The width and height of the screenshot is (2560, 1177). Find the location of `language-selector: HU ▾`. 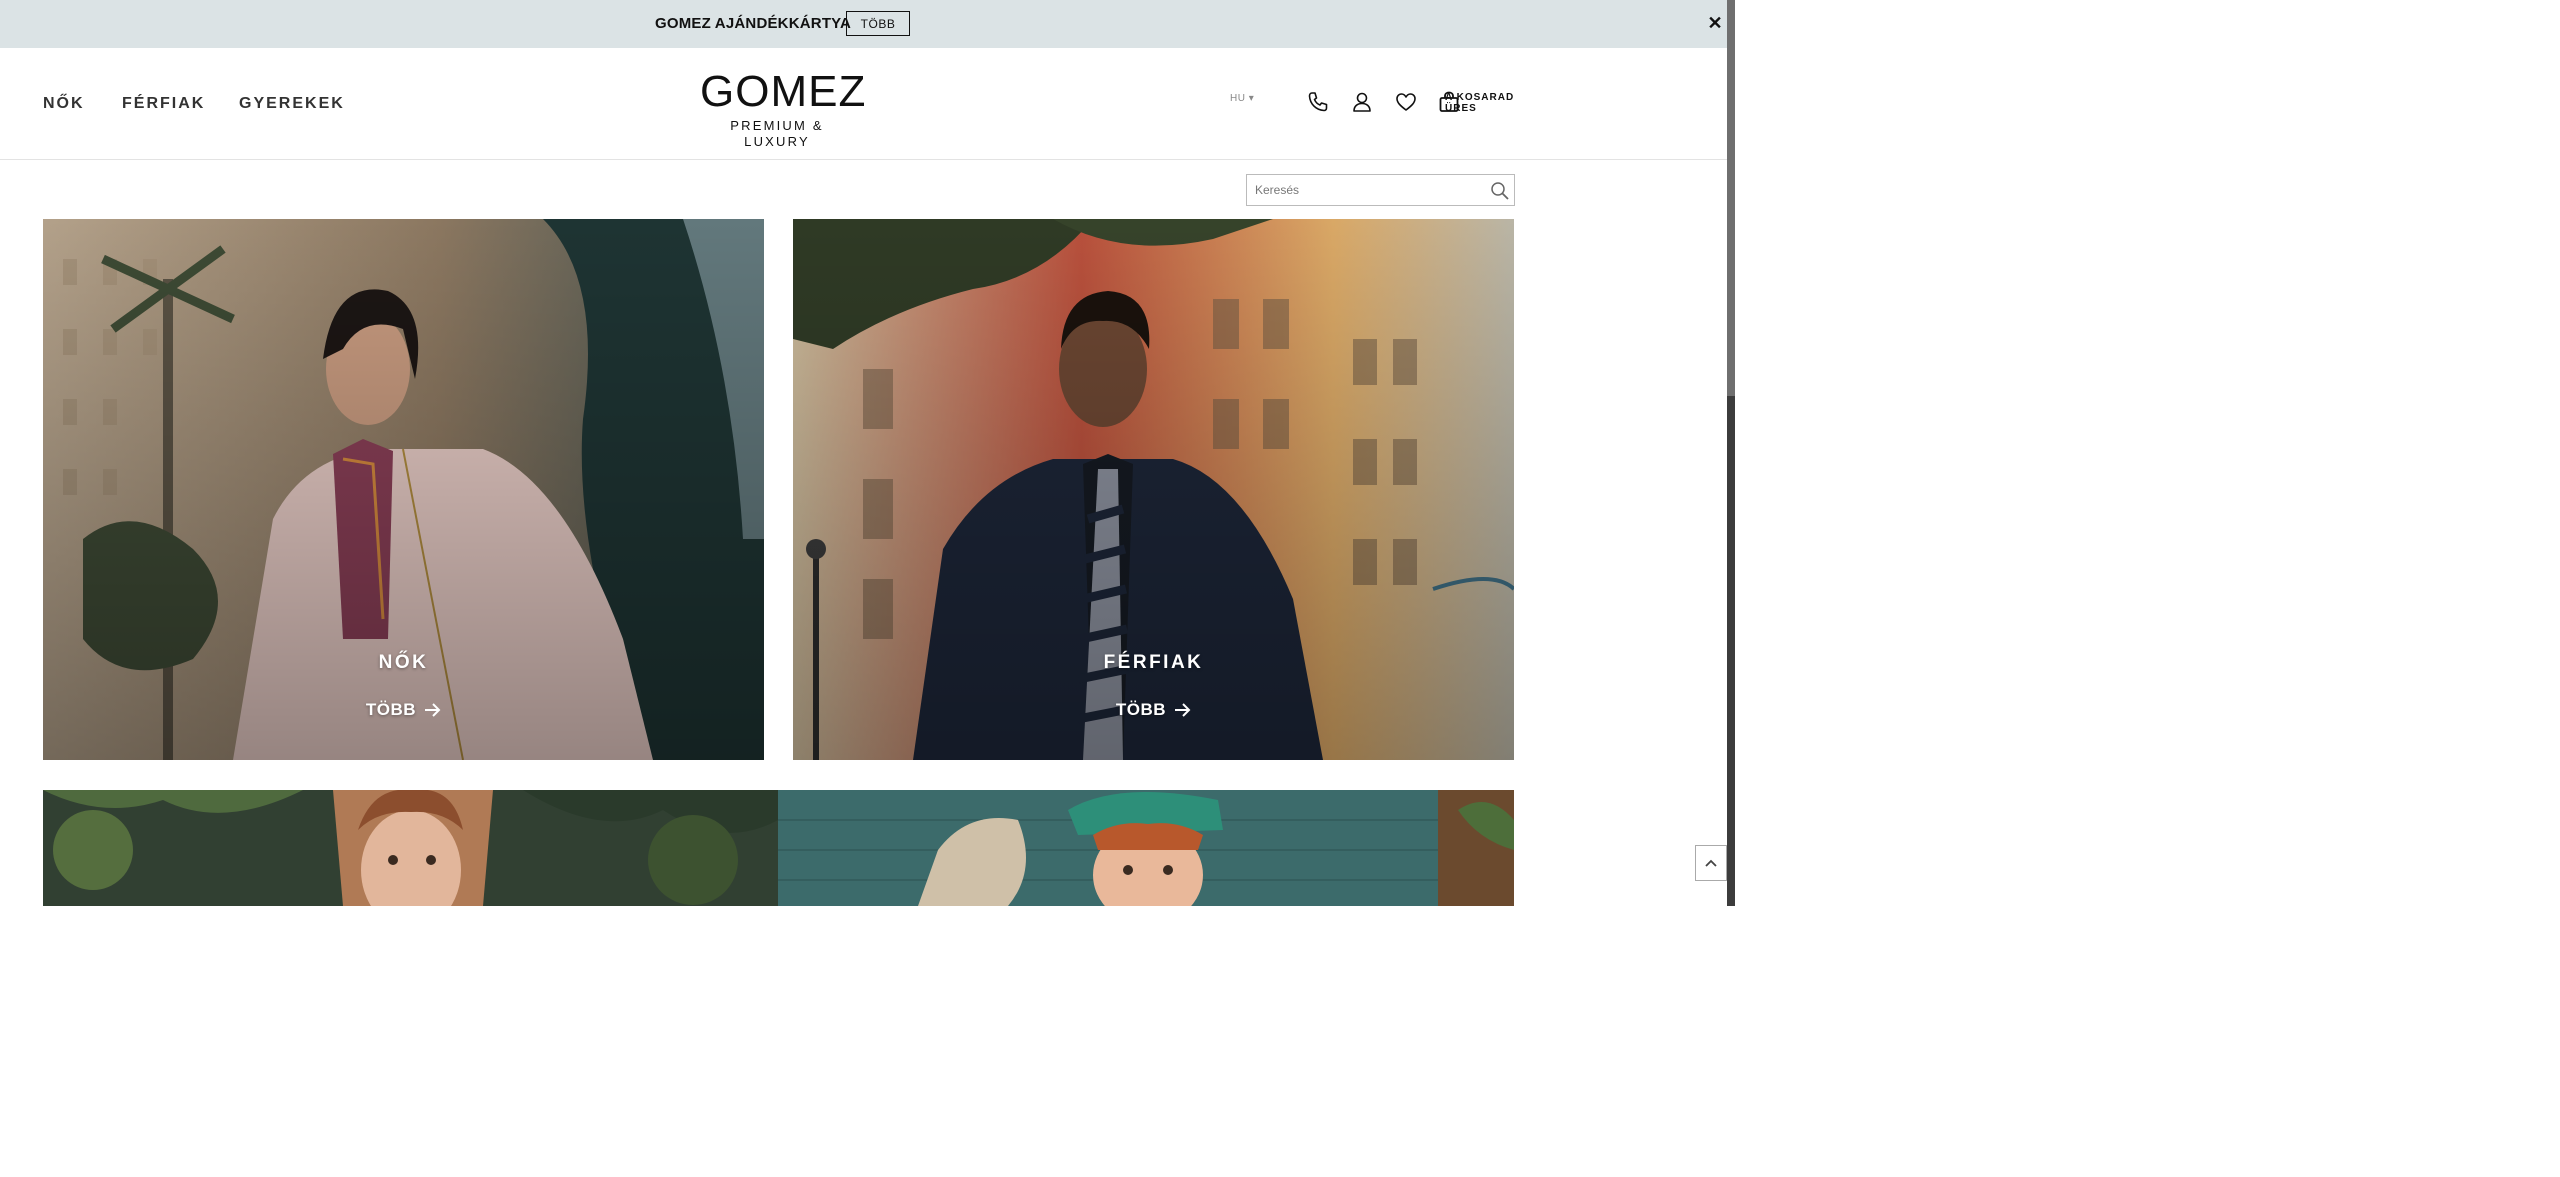

language-selector: HU ▾ is located at coordinates (1242, 98).